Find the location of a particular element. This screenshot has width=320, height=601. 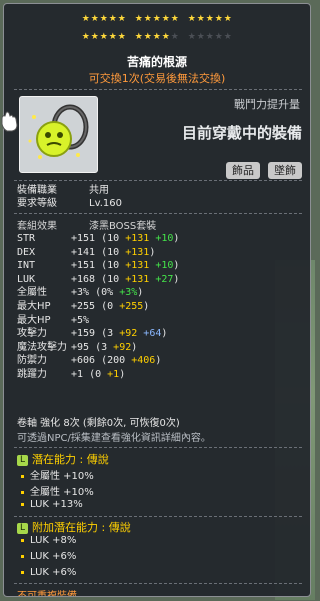

tag-accessory: 飾品 is located at coordinates (243, 170).